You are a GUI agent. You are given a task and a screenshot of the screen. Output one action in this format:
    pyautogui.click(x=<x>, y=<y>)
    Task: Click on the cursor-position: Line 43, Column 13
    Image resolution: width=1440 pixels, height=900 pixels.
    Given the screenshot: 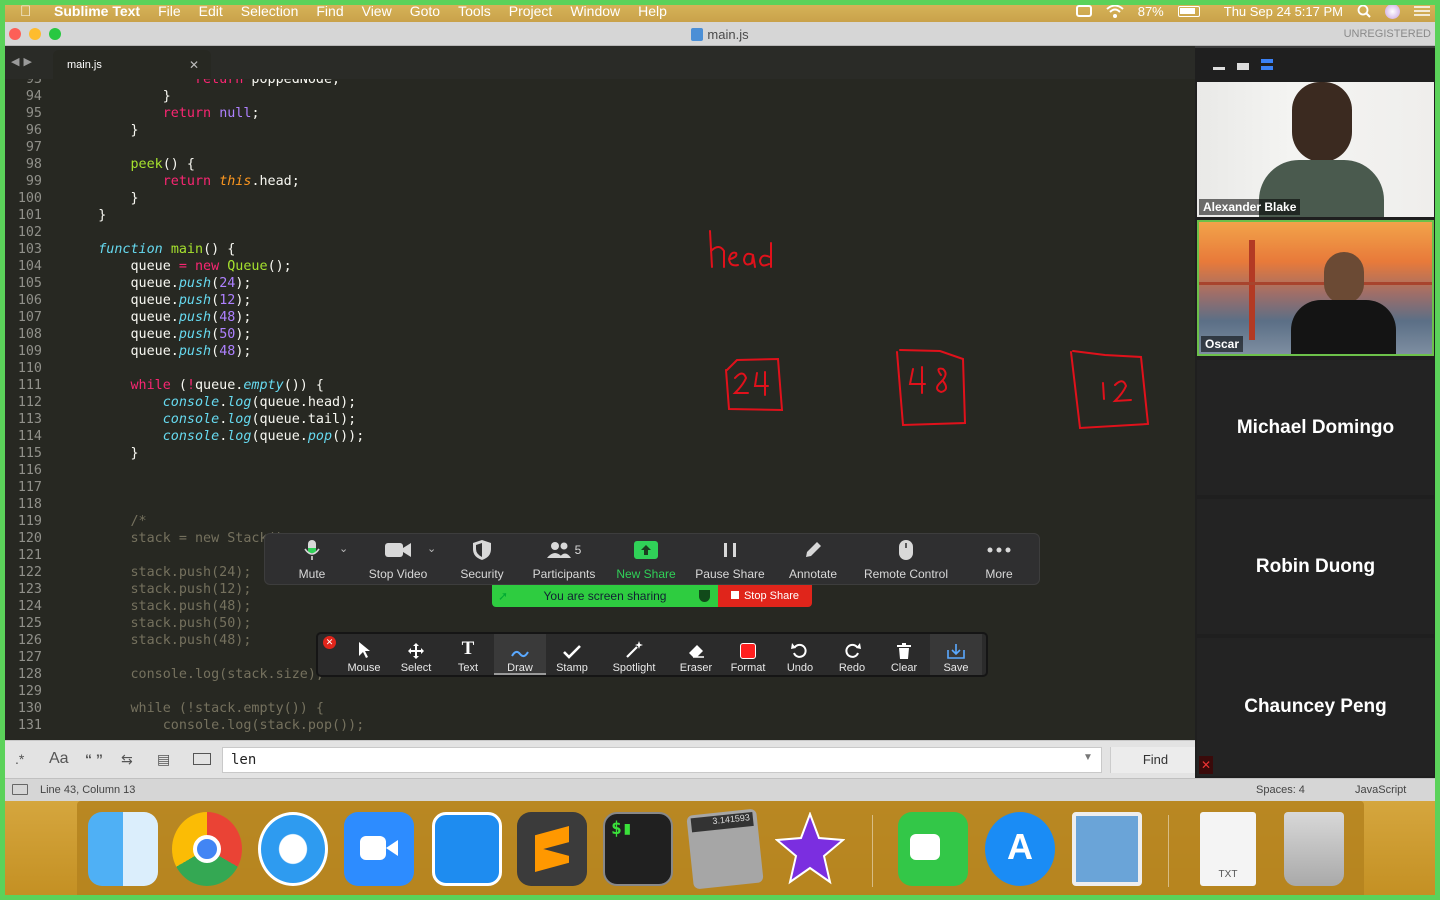 What is the action you would take?
    pyautogui.click(x=87, y=790)
    